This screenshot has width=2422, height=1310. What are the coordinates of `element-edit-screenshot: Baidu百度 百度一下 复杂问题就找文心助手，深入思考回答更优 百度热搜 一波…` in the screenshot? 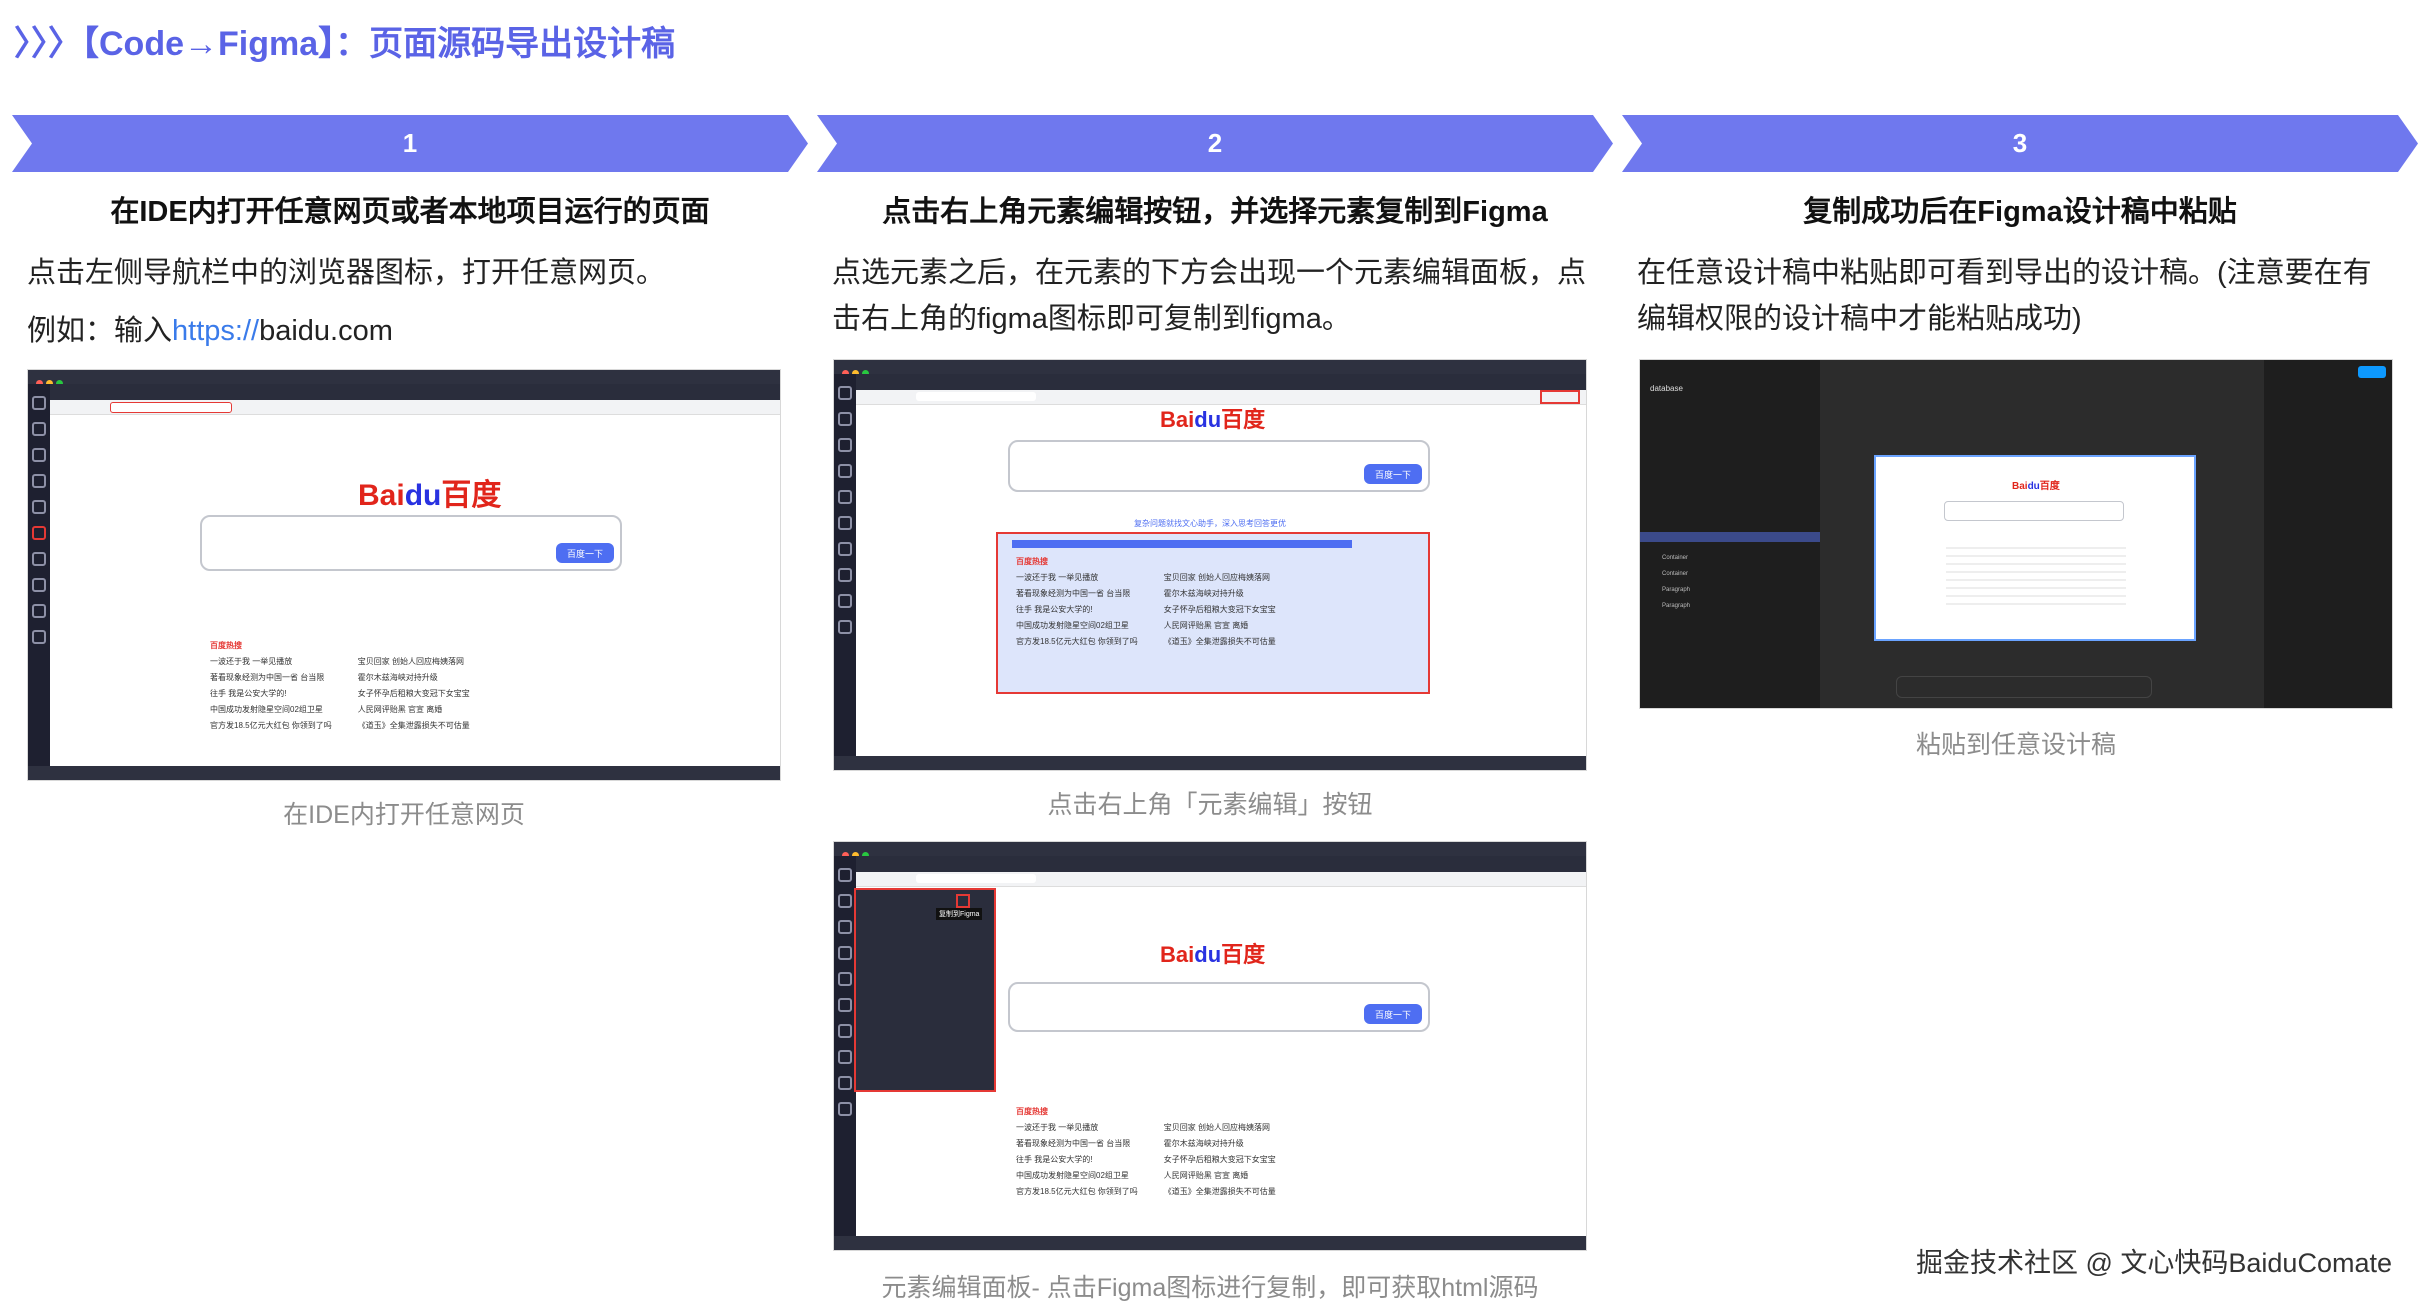 It's located at (1210, 565).